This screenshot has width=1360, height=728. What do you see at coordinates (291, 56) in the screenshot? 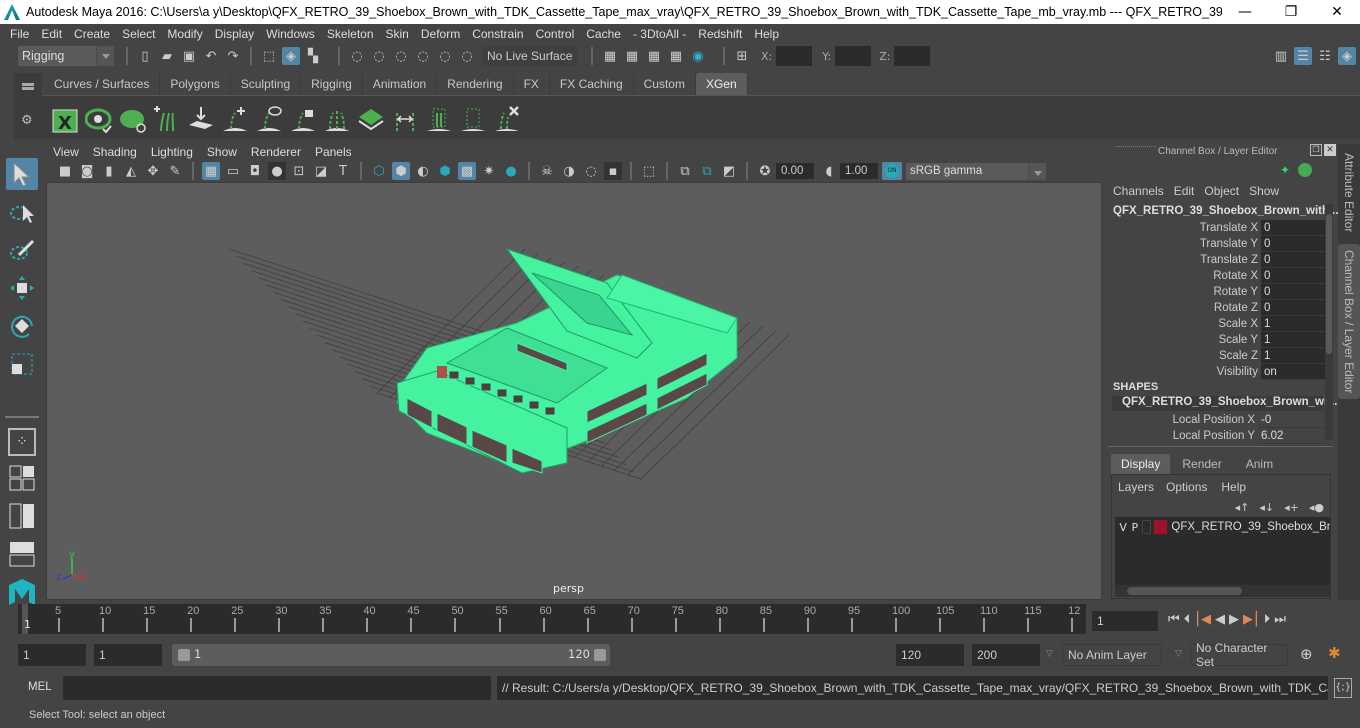
I see `select-by-object-icon: ◈` at bounding box center [291, 56].